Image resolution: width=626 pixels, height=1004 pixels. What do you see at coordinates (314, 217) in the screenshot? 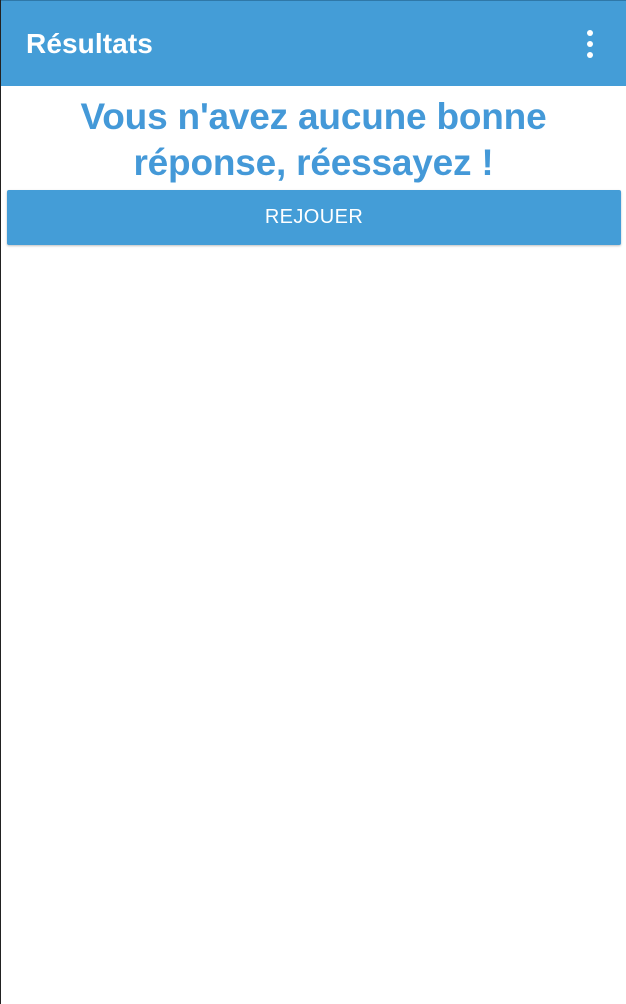
I see `replay-button: REJOUER` at bounding box center [314, 217].